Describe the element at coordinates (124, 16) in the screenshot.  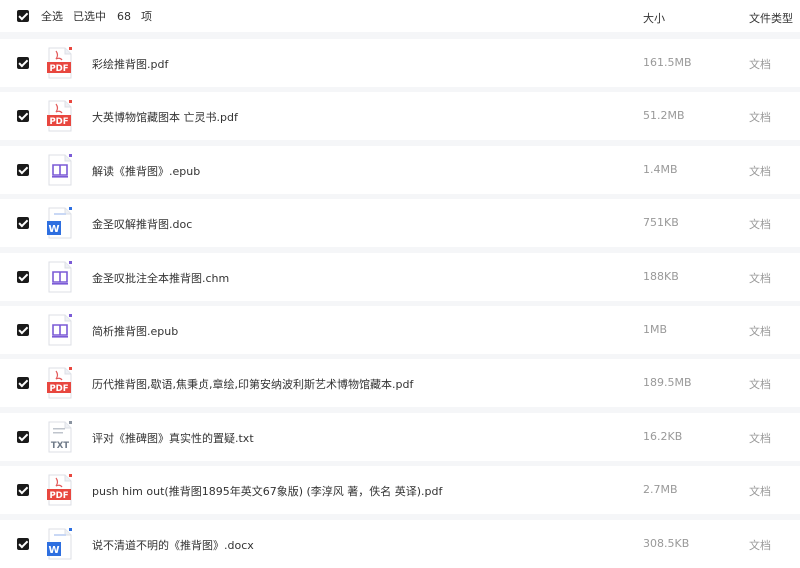
I see `selected-count: 68` at that location.